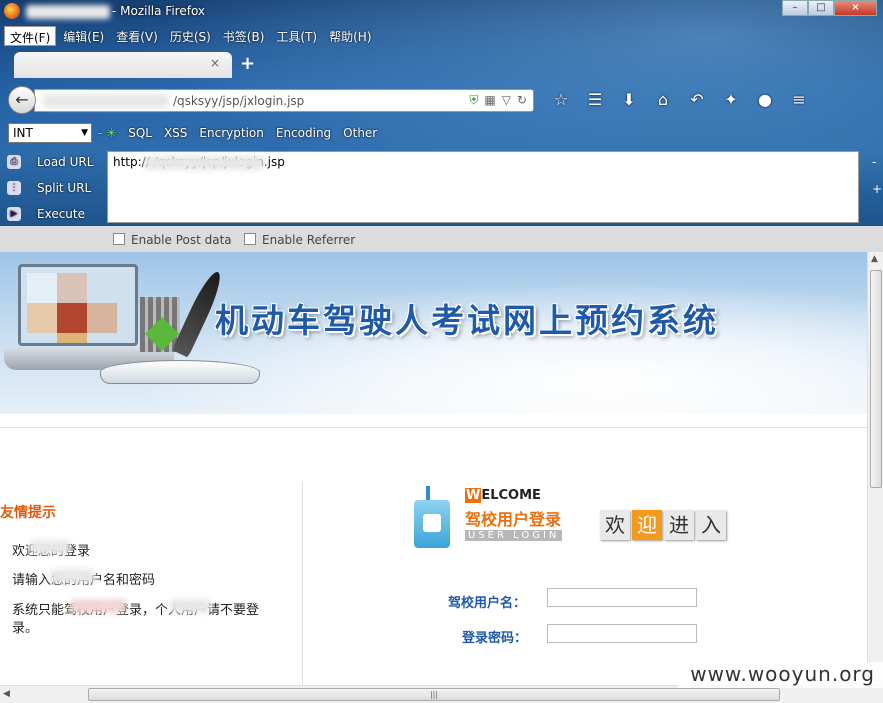  I want to click on vertical-scroll-thumb, so click(876, 379).